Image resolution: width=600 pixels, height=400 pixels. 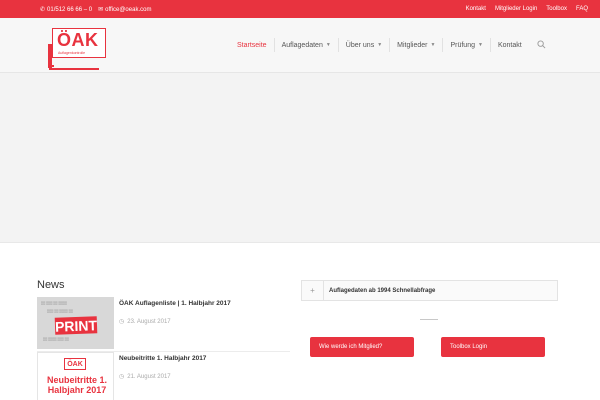 What do you see at coordinates (476, 9) in the screenshot?
I see `top-link-kontakt: Kontakt` at bounding box center [476, 9].